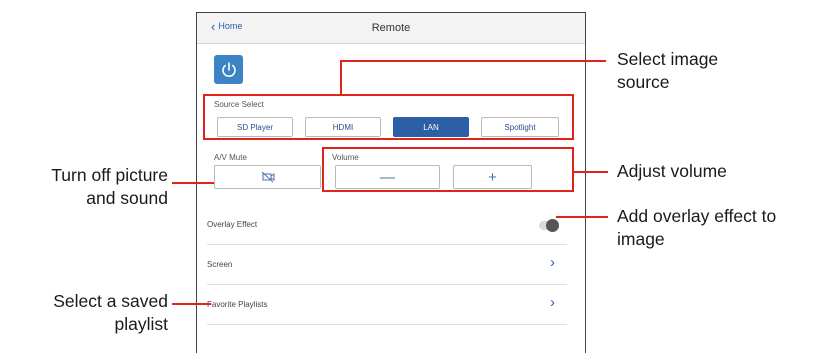  I want to click on power-button, so click(228, 69).